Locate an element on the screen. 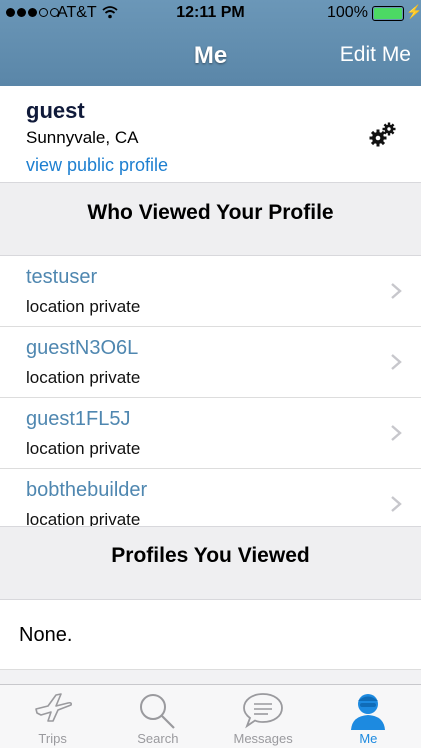  chat-bubble-icon is located at coordinates (263, 711).